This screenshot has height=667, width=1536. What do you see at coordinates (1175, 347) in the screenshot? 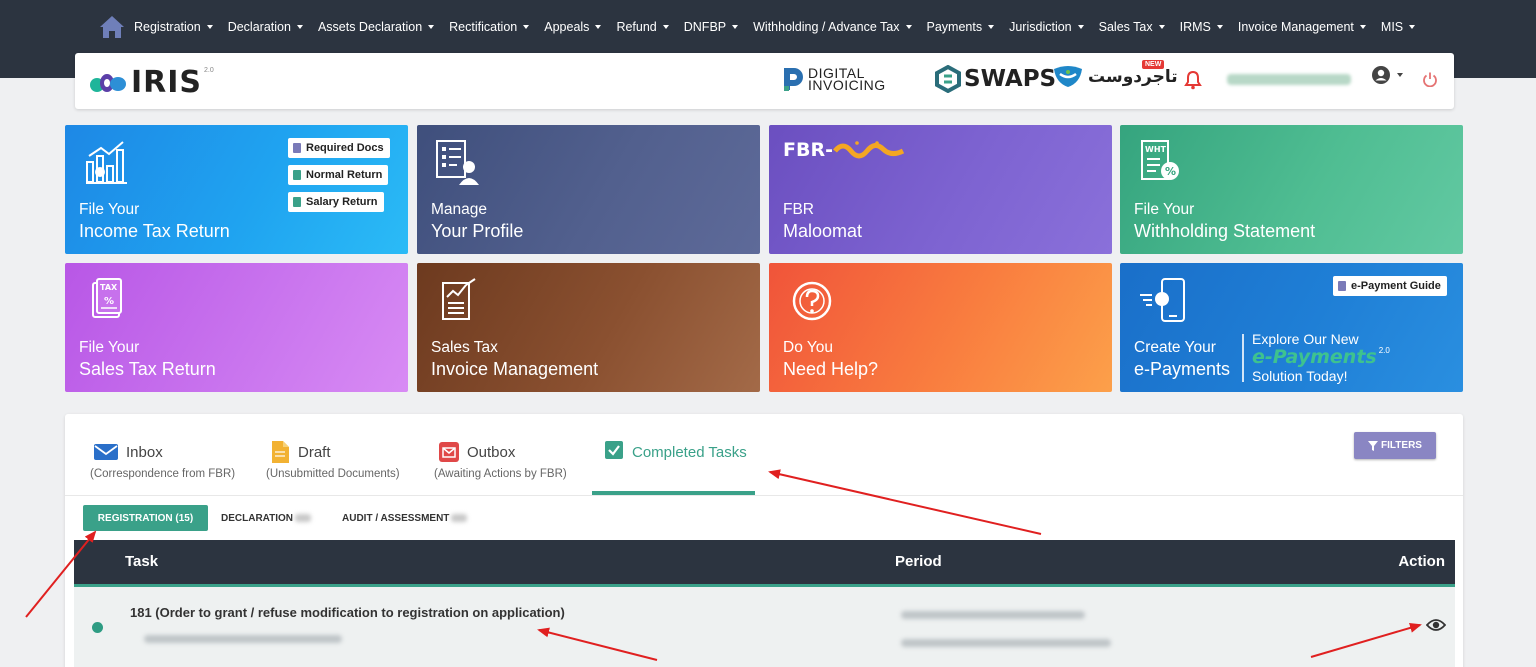
I see `tile-label-line1: Create Your` at bounding box center [1175, 347].